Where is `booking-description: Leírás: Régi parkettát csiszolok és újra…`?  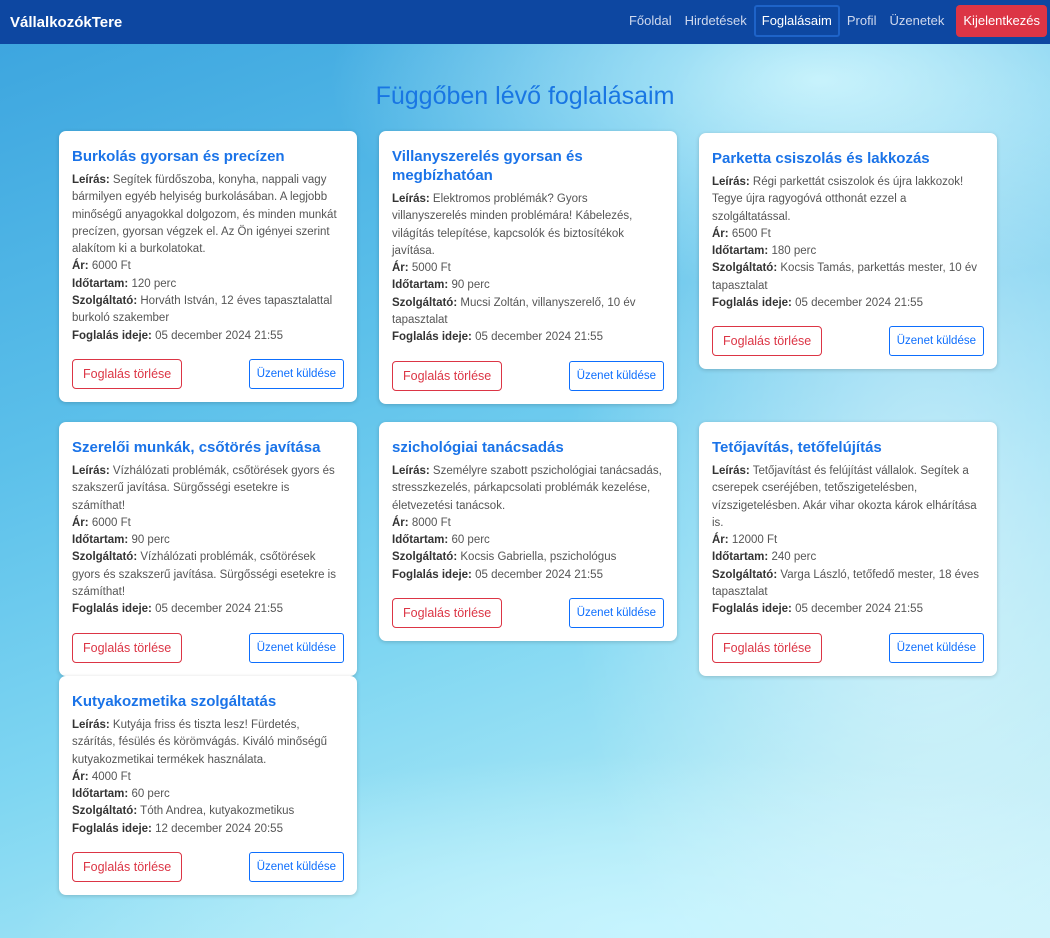 booking-description: Leírás: Régi parkettát csiszolok és újra… is located at coordinates (838, 199).